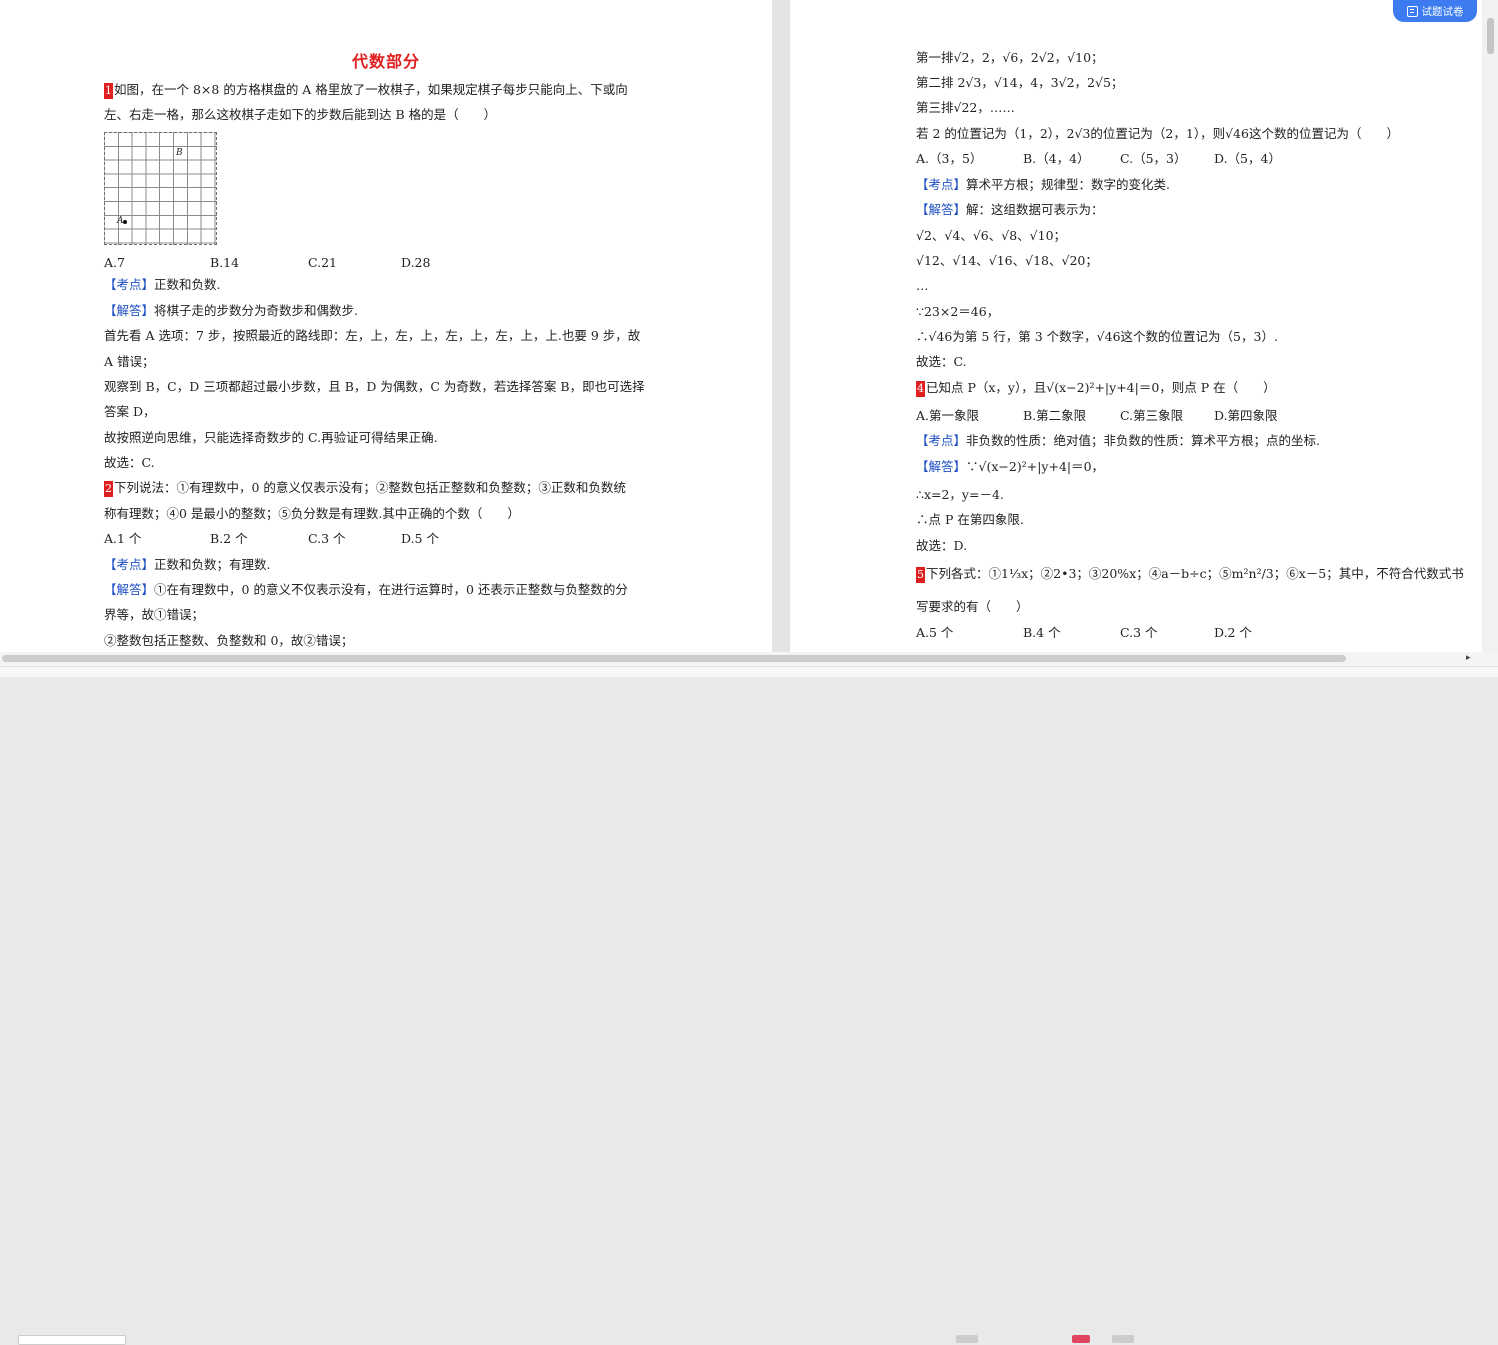 This screenshot has width=1498, height=1345. Describe the element at coordinates (949, 158) in the screenshot. I see `q3-option-a: A.（3，5）` at that location.